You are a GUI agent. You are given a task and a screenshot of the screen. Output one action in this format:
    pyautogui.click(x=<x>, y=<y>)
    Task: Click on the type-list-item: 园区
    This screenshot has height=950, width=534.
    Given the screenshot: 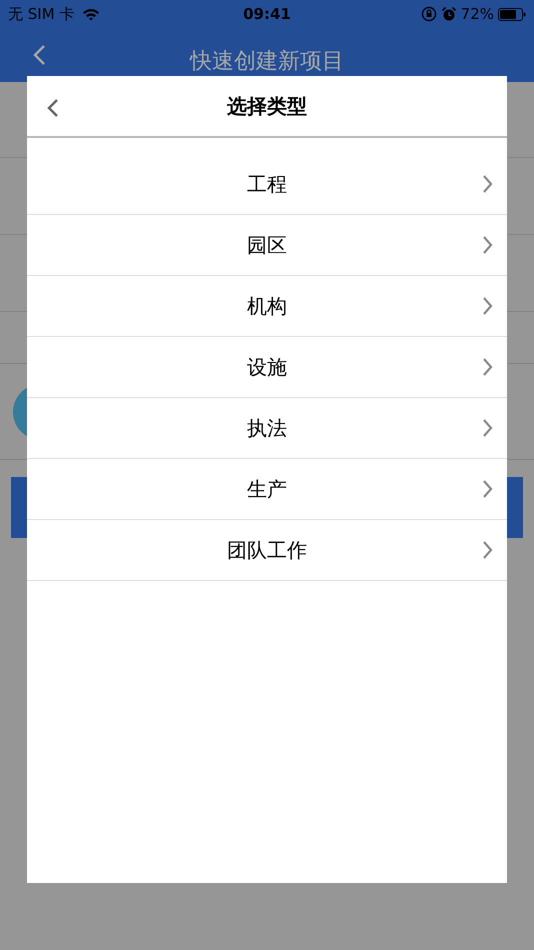 What is the action you would take?
    pyautogui.click(x=267, y=245)
    